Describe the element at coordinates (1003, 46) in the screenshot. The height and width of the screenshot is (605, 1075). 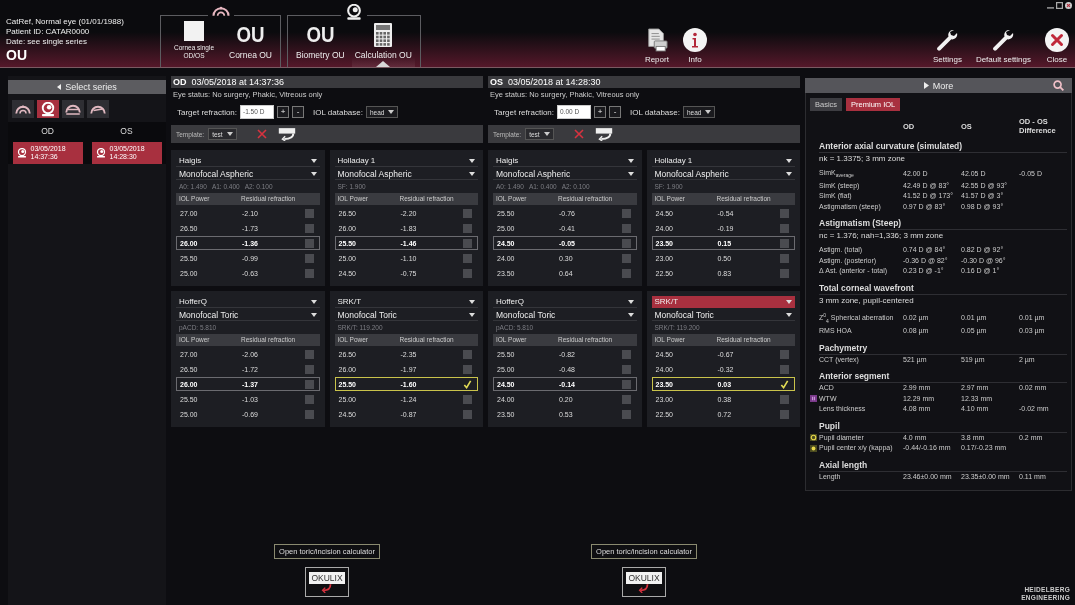
I see `settings-button: Default settings` at that location.